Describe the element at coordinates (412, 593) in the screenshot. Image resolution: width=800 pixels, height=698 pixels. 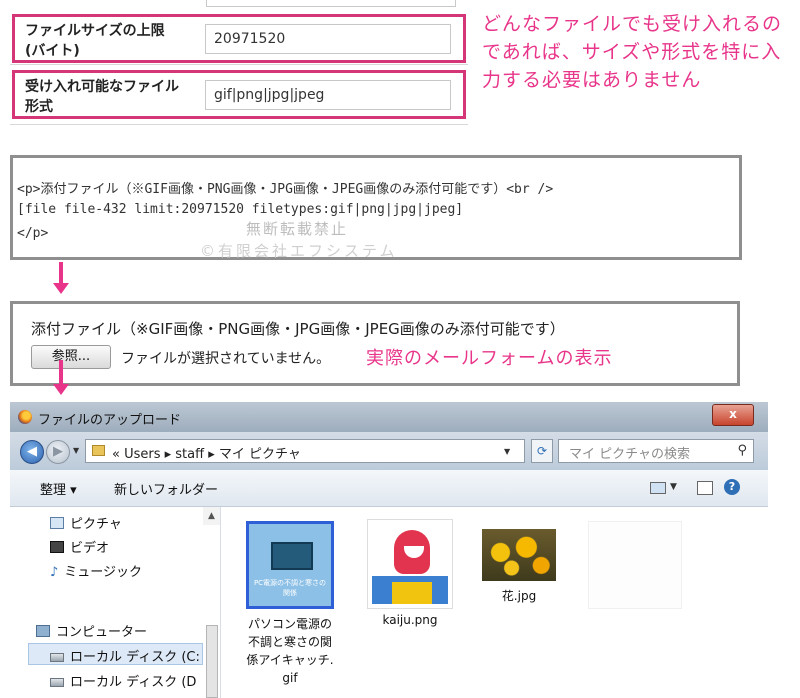
I see `building-illustration` at that location.